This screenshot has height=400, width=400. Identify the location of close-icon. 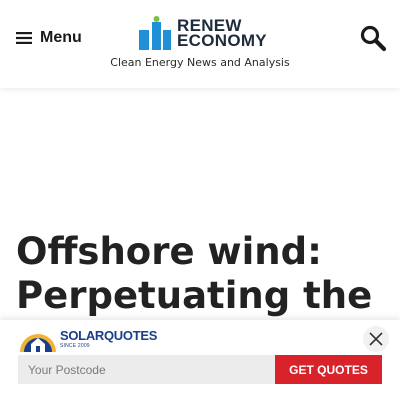
(376, 339).